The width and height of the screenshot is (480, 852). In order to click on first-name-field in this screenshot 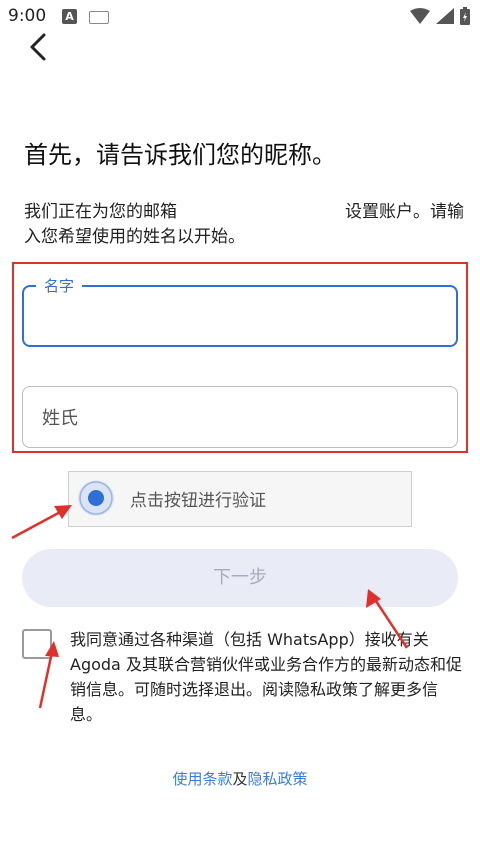, I will do `click(240, 316)`.